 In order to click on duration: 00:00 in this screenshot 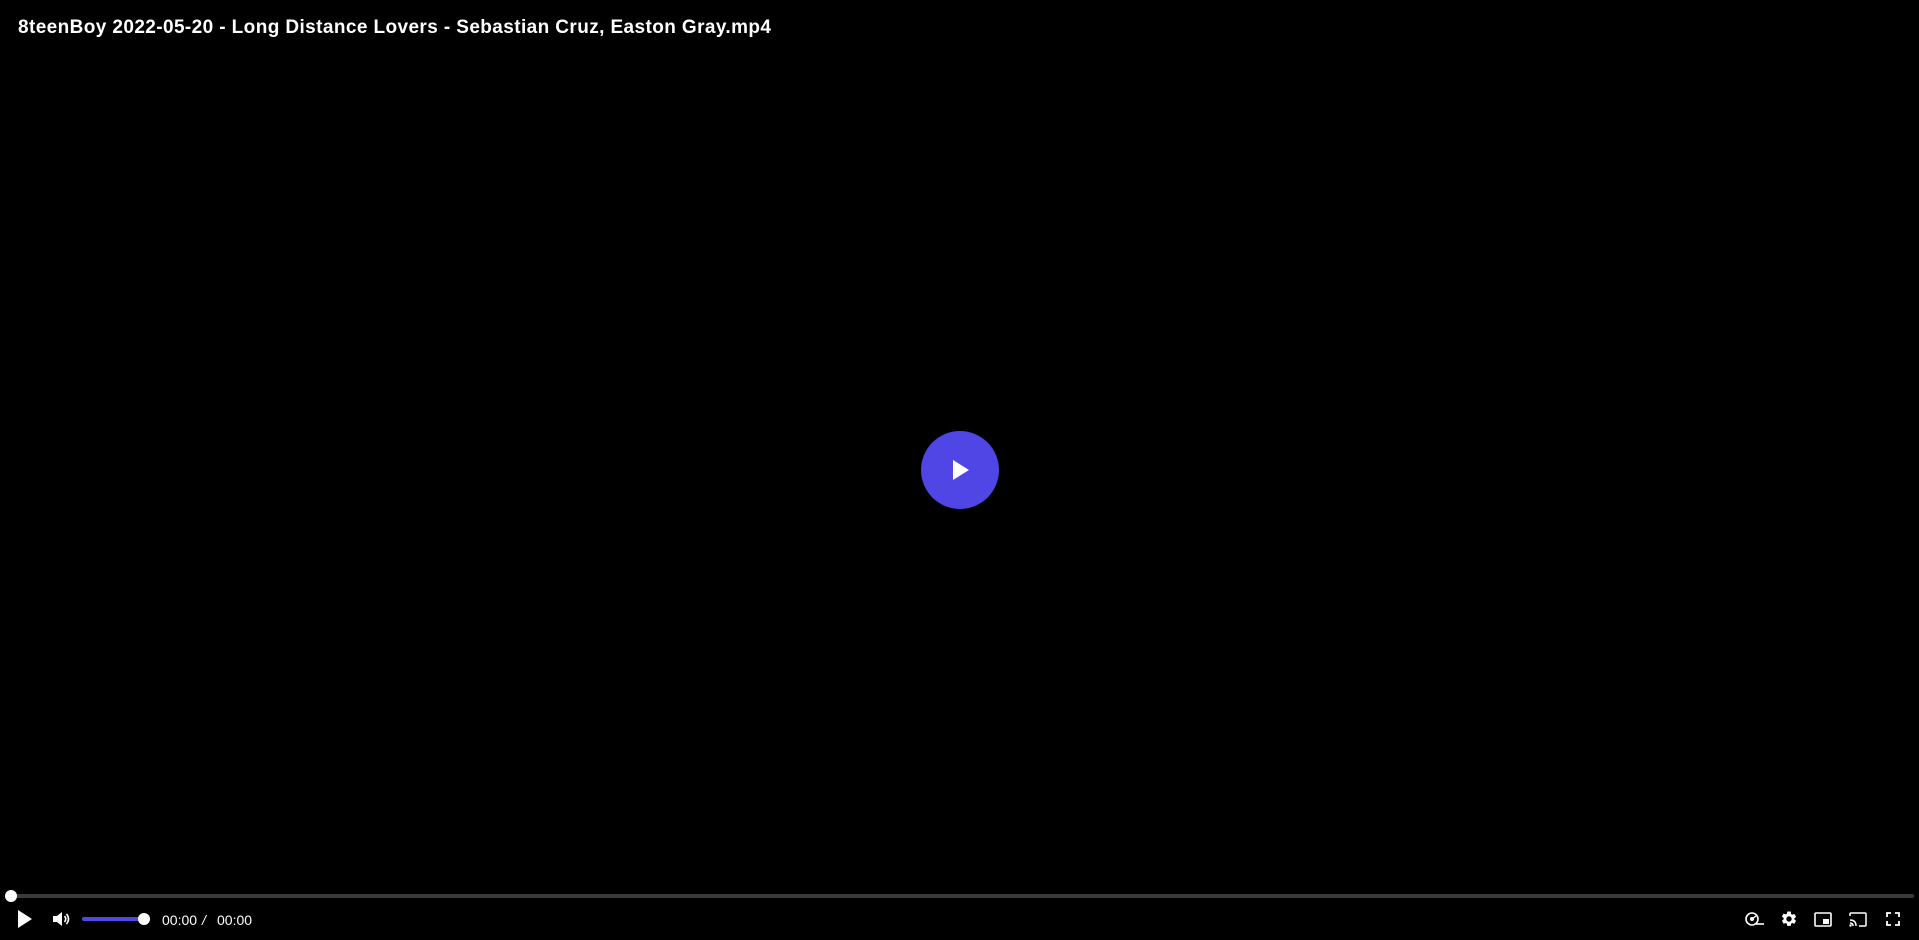, I will do `click(235, 920)`.